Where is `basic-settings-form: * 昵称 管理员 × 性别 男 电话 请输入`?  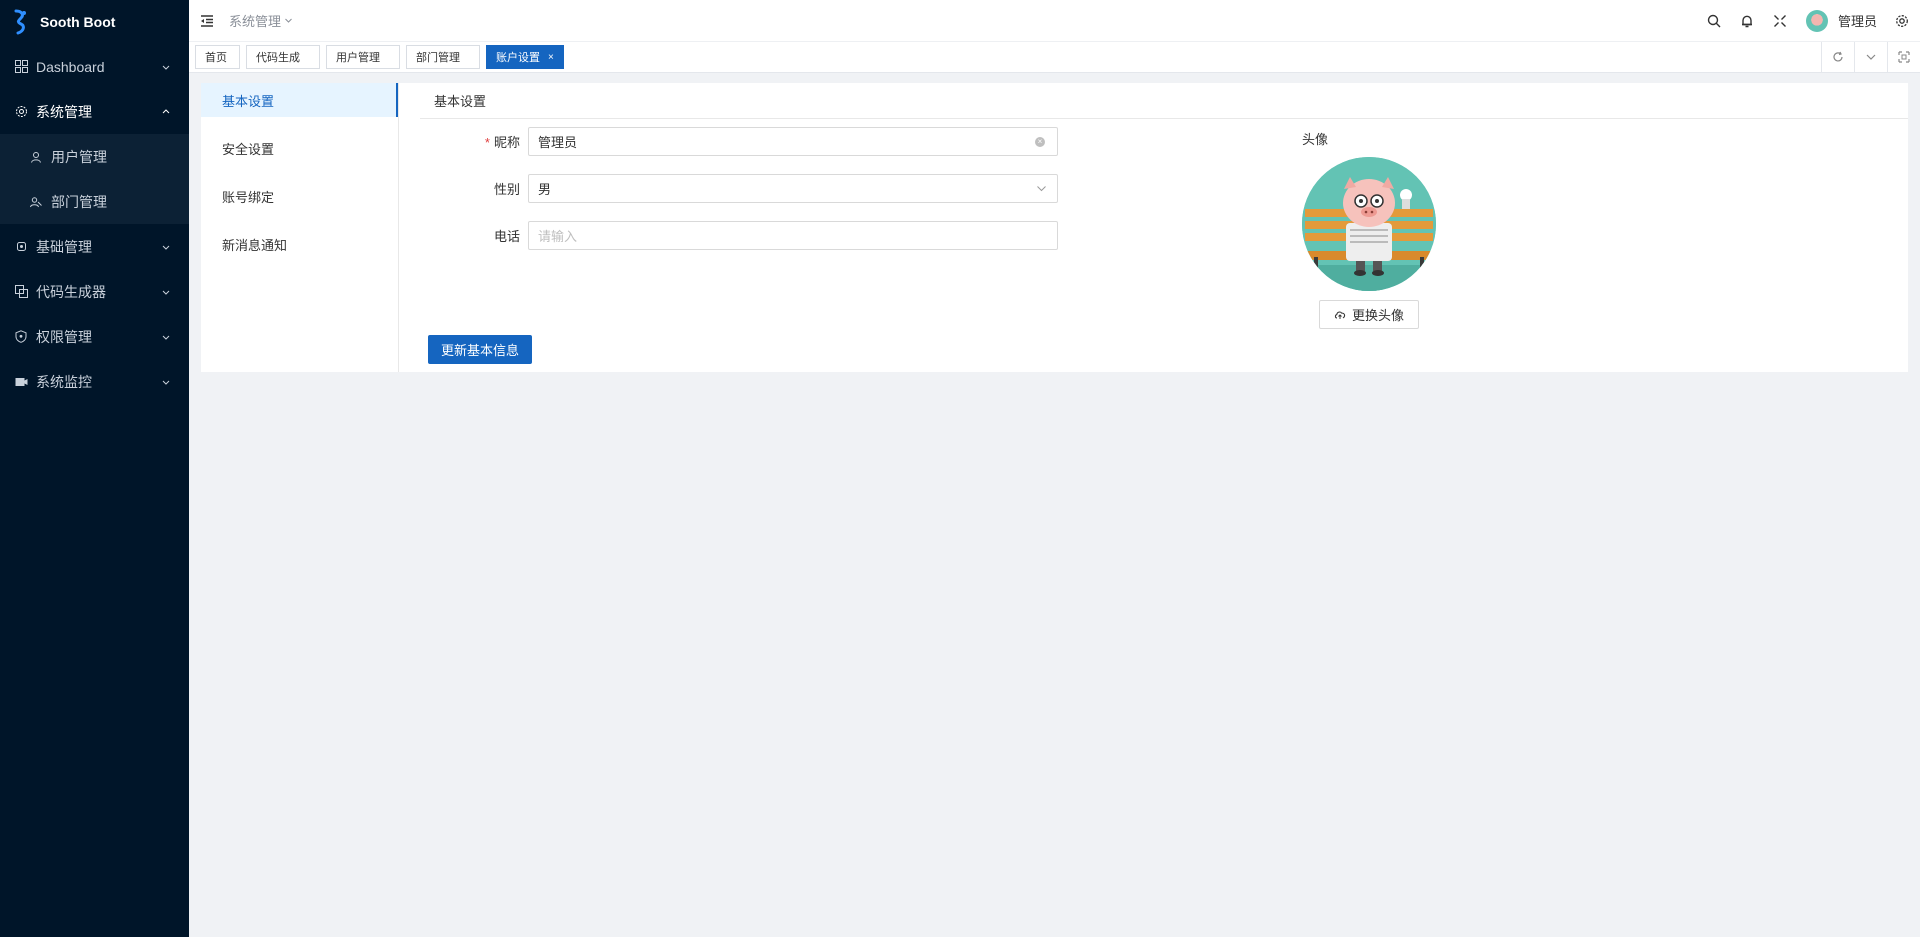
basic-settings-form: * 昵称 管理员 × 性别 男 电话 请输入 is located at coordinates (845, 197).